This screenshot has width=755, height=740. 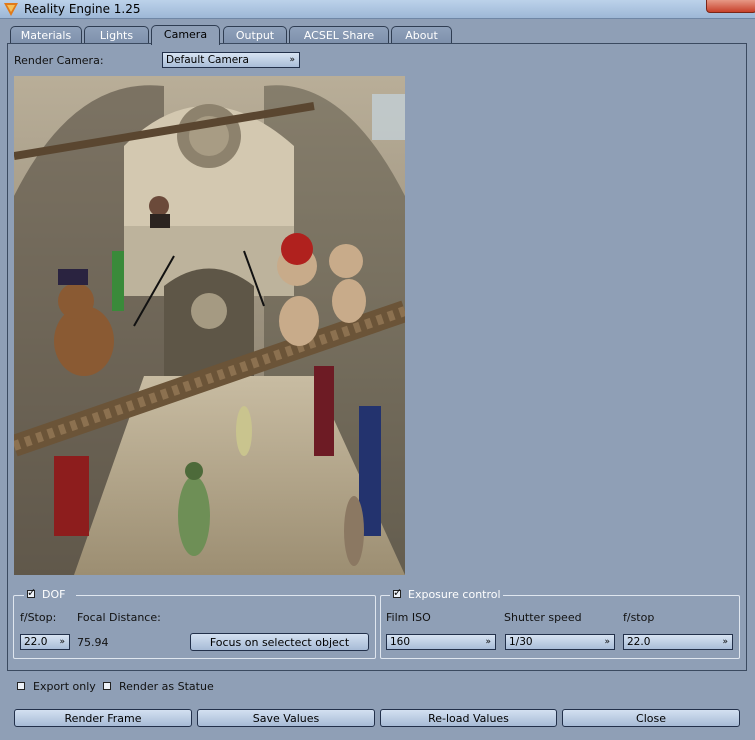 I want to click on window-title: Reality Engine 1.25, so click(x=82, y=9).